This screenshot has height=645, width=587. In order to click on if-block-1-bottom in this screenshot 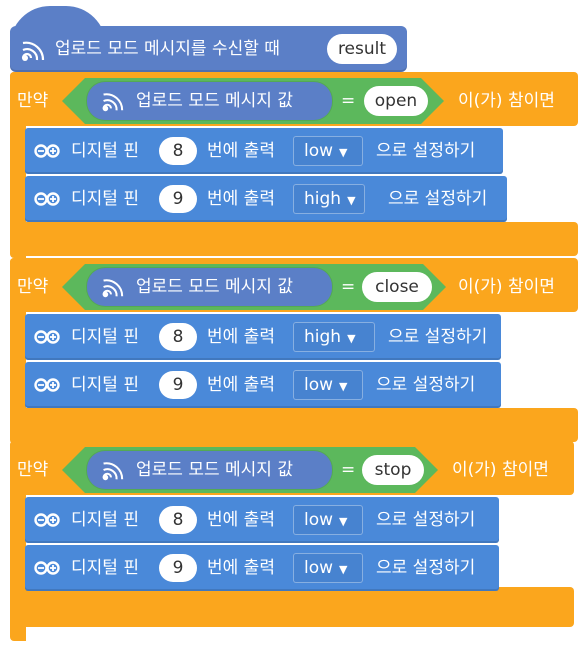, I will do `click(294, 239)`.